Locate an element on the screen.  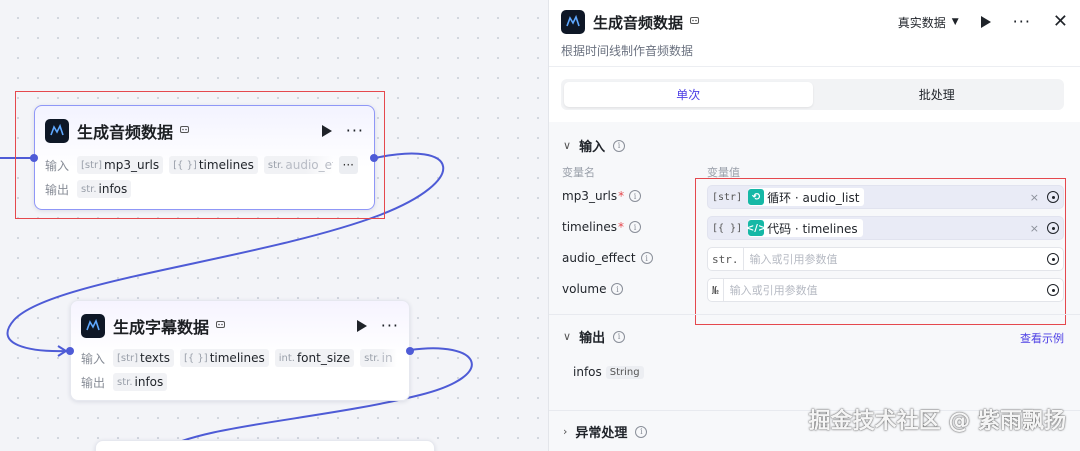
output-item: infos String is located at coordinates (608, 372).